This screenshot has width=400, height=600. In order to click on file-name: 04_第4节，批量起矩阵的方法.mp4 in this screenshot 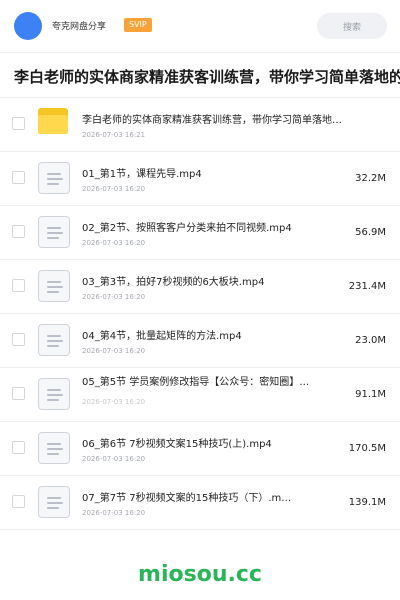, I will do `click(162, 336)`.